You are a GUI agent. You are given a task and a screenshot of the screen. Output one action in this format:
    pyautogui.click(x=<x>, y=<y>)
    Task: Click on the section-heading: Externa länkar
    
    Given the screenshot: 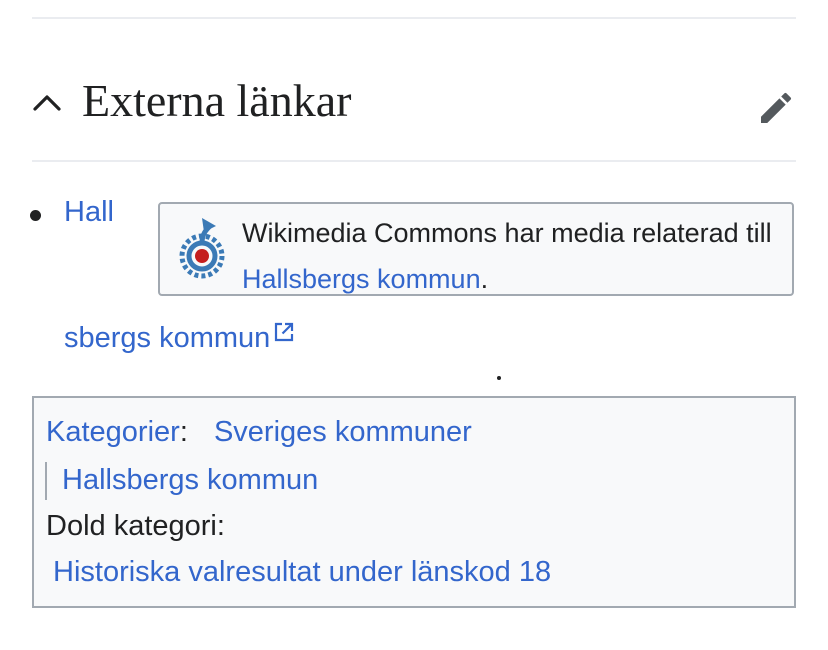 What is the action you would take?
    pyautogui.click(x=414, y=102)
    